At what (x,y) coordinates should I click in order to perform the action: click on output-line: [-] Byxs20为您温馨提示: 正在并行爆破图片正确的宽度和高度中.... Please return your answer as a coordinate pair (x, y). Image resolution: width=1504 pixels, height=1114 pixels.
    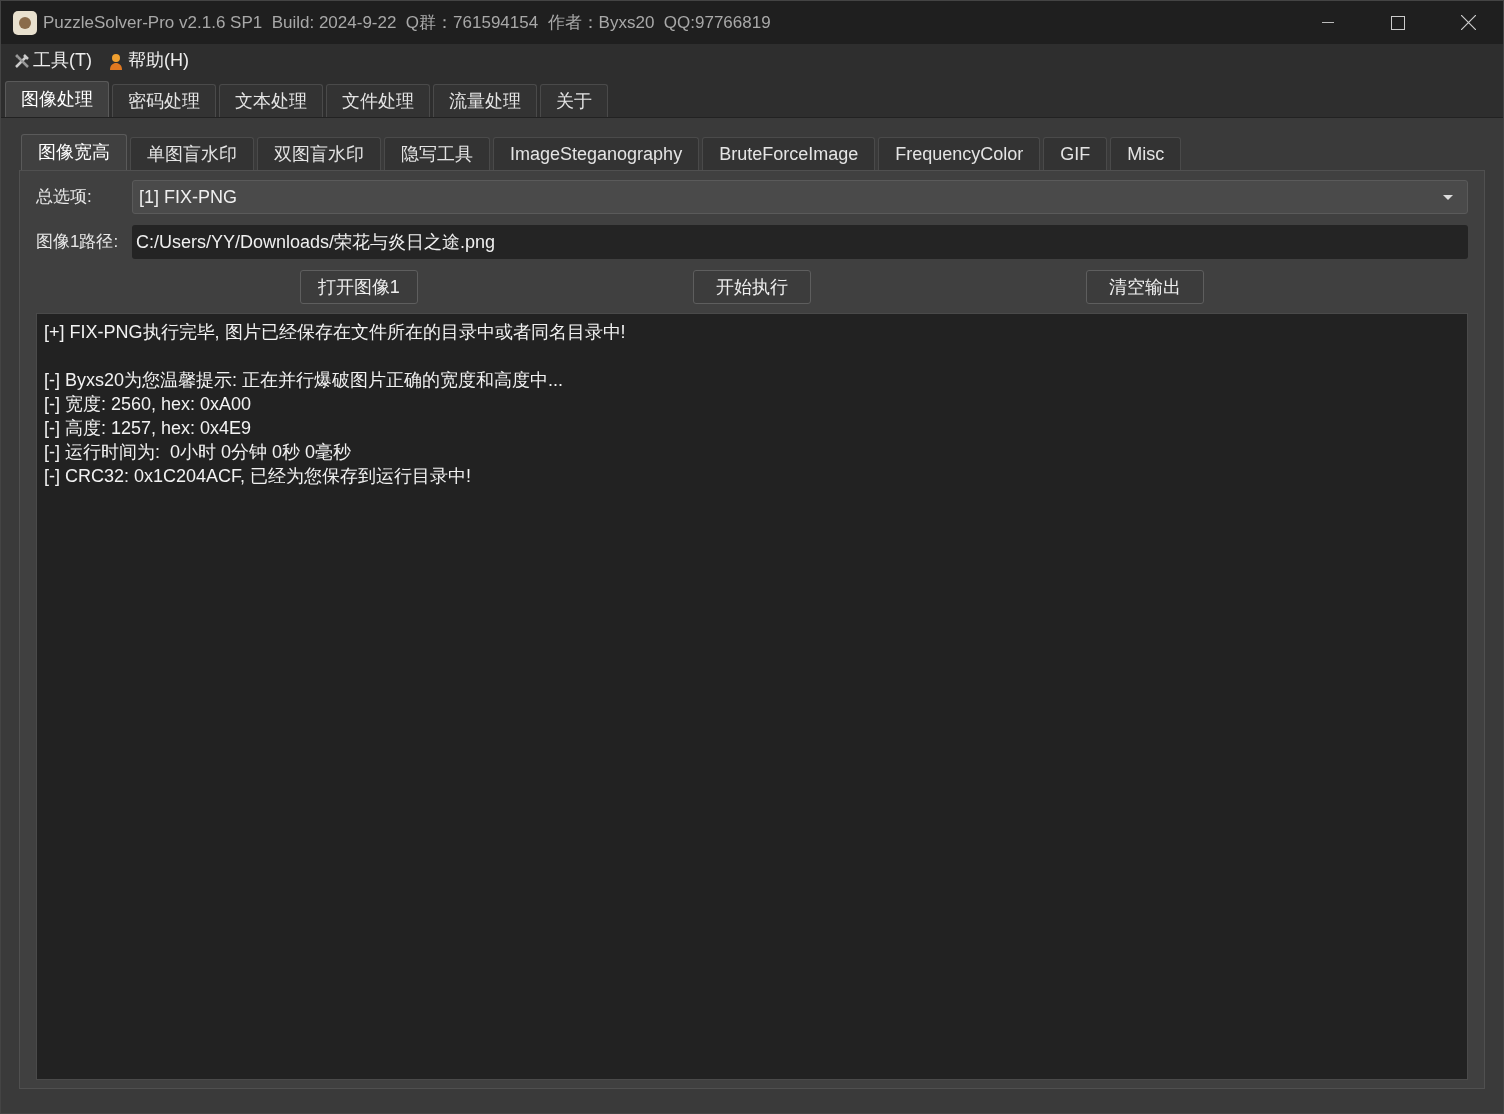
    Looking at the image, I should click on (304, 380).